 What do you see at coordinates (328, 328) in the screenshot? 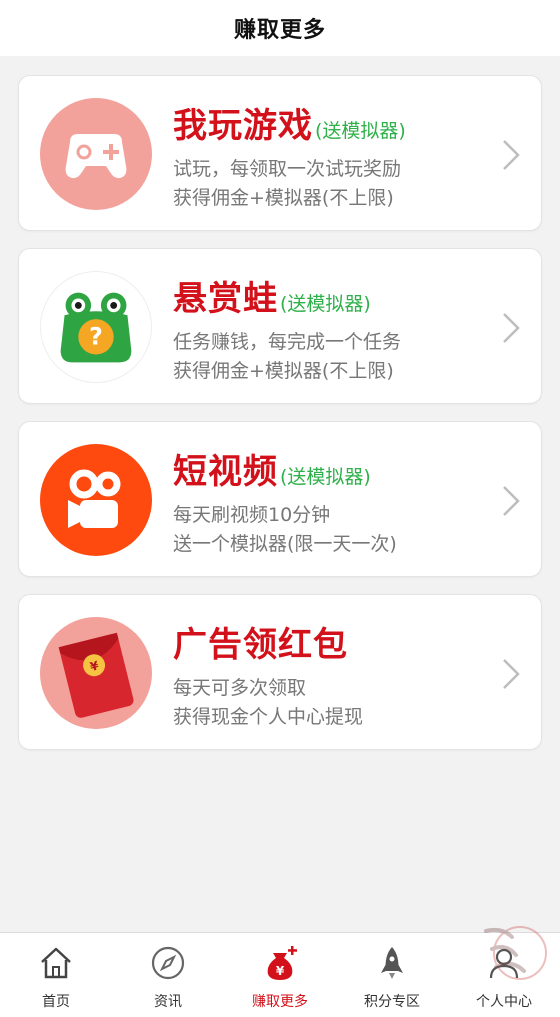
I see `card-text: 悬赏蛙 (送模拟器) 任务赚钱，每完成一个任务 获得佣金+模拟器(不上限)` at bounding box center [328, 328].